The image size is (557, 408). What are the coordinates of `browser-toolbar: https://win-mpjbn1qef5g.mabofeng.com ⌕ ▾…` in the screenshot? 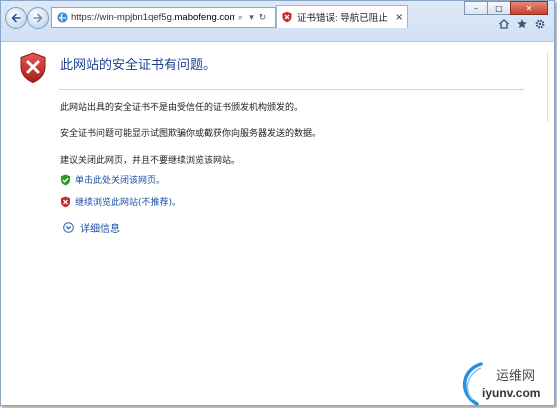 It's located at (277, 21).